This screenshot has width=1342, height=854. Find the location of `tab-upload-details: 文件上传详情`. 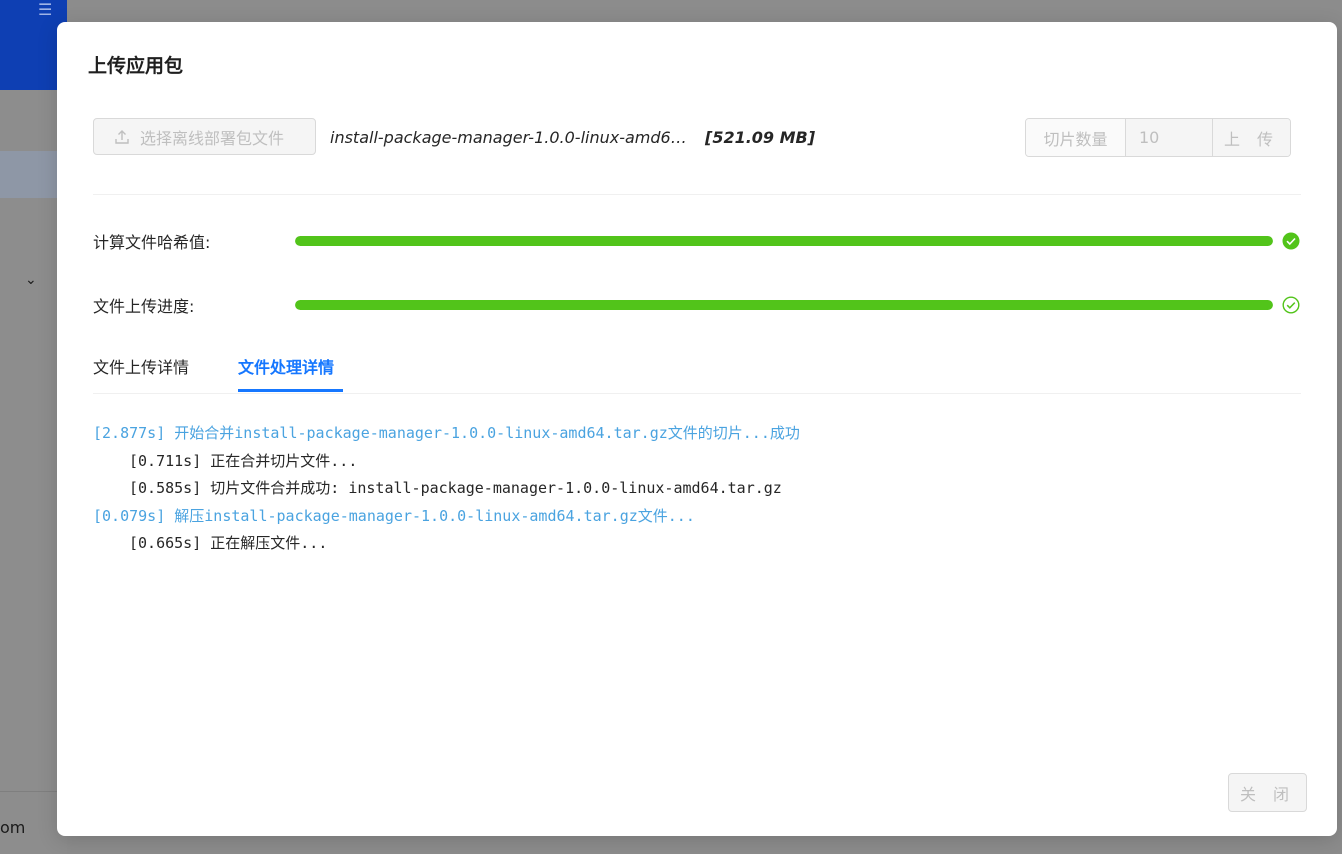

tab-upload-details: 文件上传详情 is located at coordinates (141, 366).